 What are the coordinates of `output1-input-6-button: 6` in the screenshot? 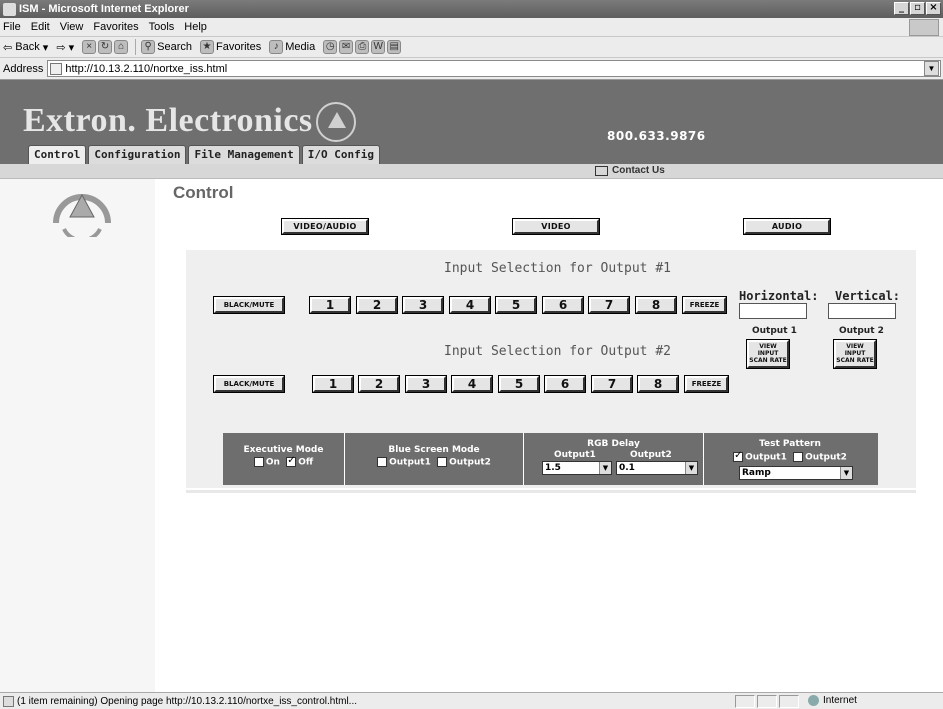 It's located at (563, 305).